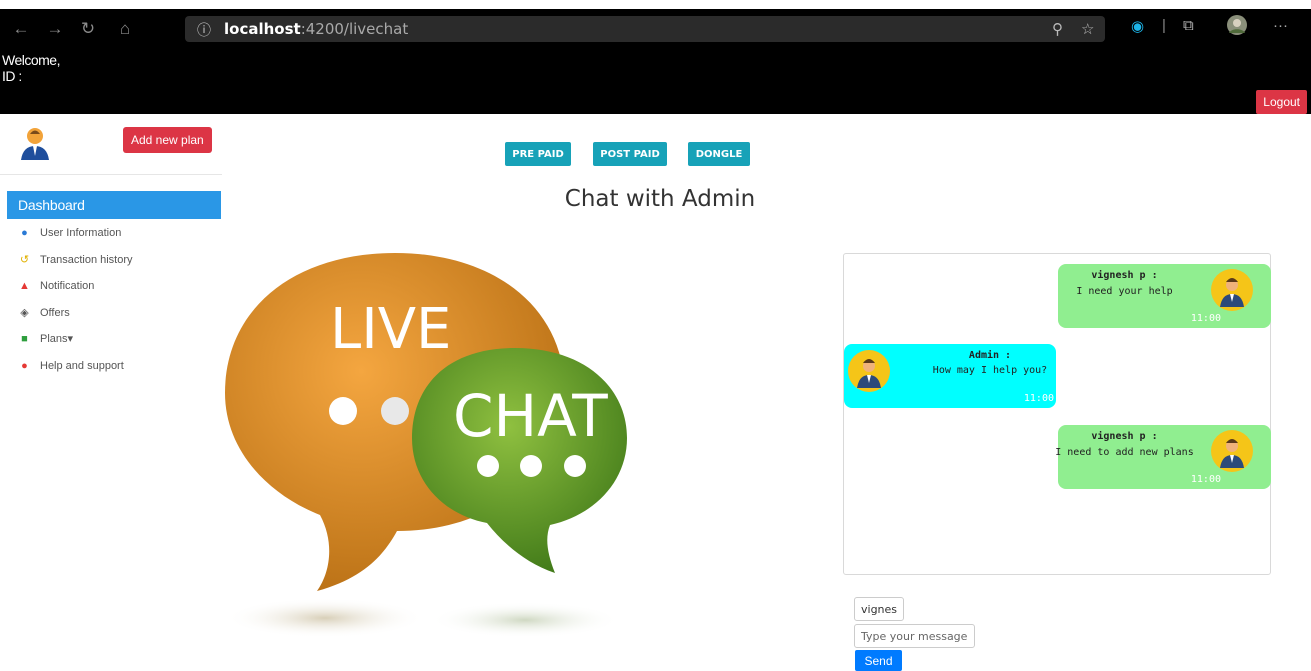 Image resolution: width=1311 pixels, height=671 pixels. Describe the element at coordinates (1188, 25) in the screenshot. I see `collections-icon: ⧉` at that location.